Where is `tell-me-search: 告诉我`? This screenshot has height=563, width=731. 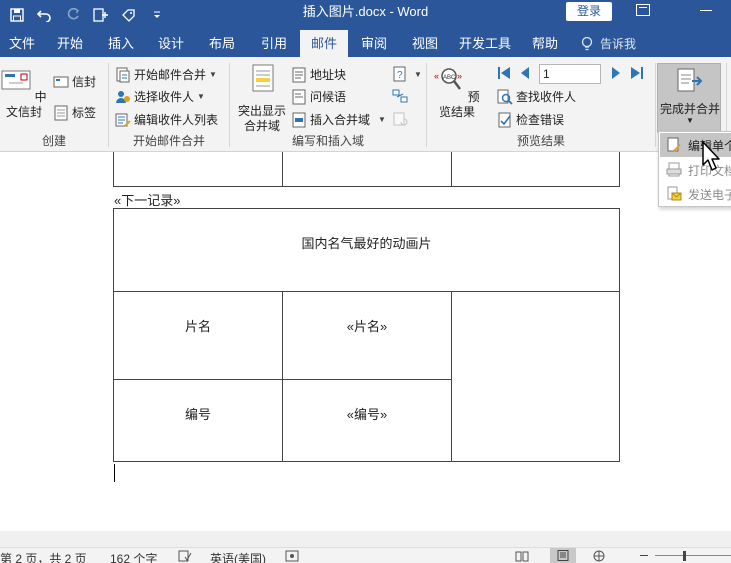
tell-me-search: 告诉我 is located at coordinates (608, 43).